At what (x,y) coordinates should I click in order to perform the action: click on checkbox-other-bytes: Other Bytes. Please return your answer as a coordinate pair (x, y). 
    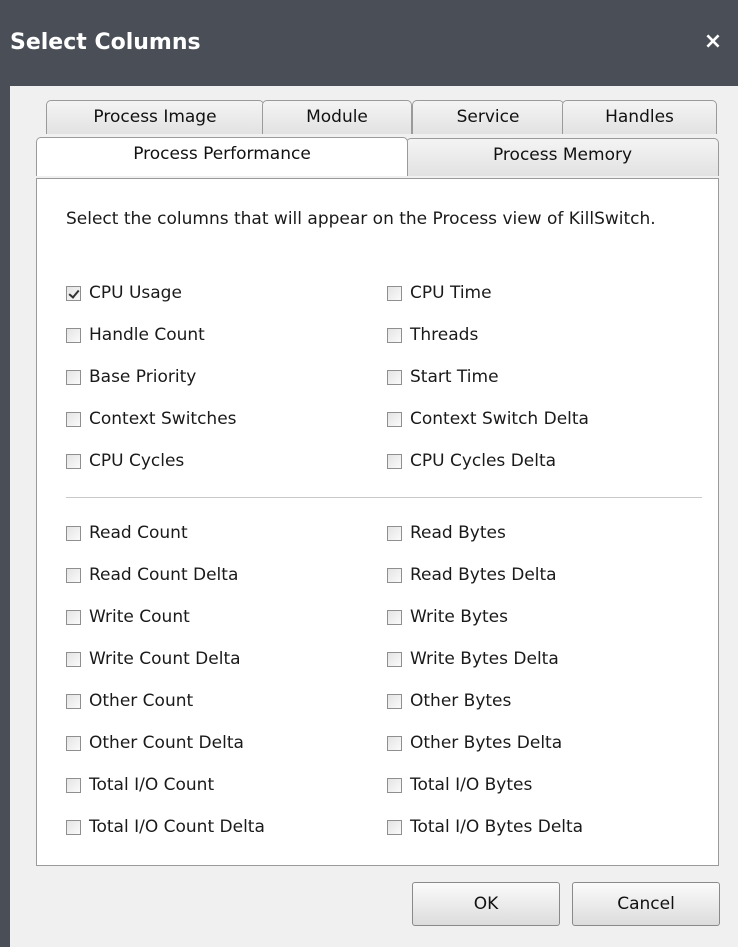
    Looking at the image, I should click on (449, 701).